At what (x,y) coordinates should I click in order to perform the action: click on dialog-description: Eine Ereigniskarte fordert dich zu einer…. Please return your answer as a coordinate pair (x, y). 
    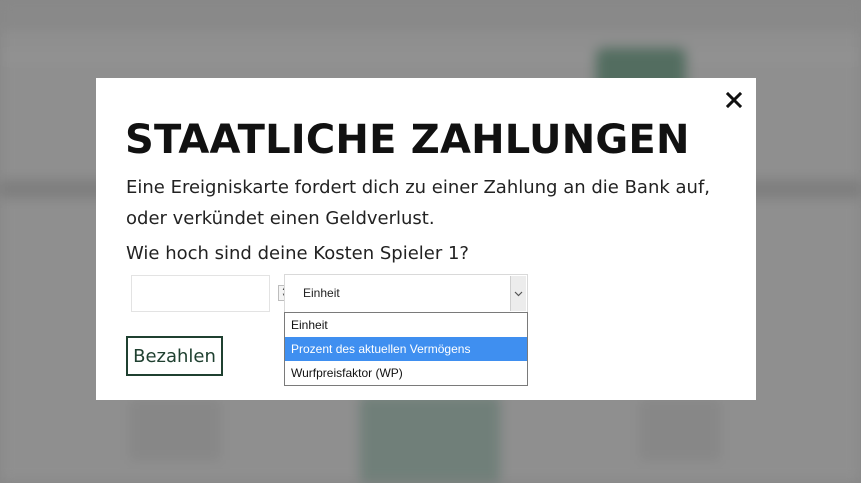
    Looking at the image, I should click on (418, 203).